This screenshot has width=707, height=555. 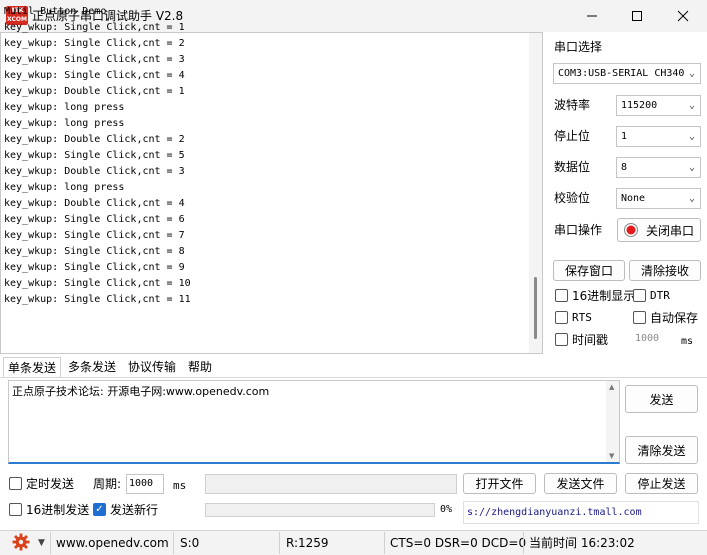 What do you see at coordinates (572, 136) in the screenshot?
I see `stopbits-label: 停止位` at bounding box center [572, 136].